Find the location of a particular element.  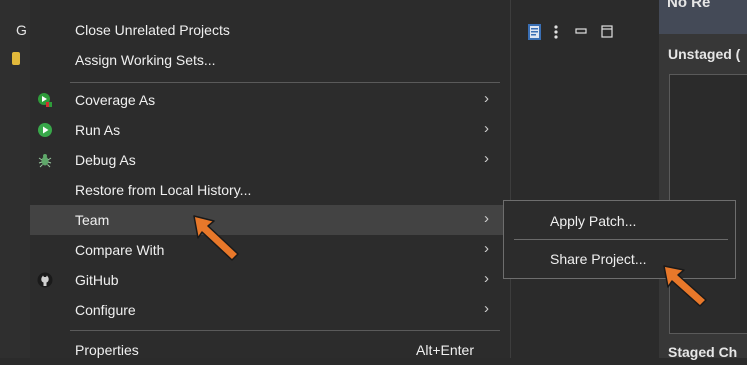

submenu-separator is located at coordinates (621, 239).